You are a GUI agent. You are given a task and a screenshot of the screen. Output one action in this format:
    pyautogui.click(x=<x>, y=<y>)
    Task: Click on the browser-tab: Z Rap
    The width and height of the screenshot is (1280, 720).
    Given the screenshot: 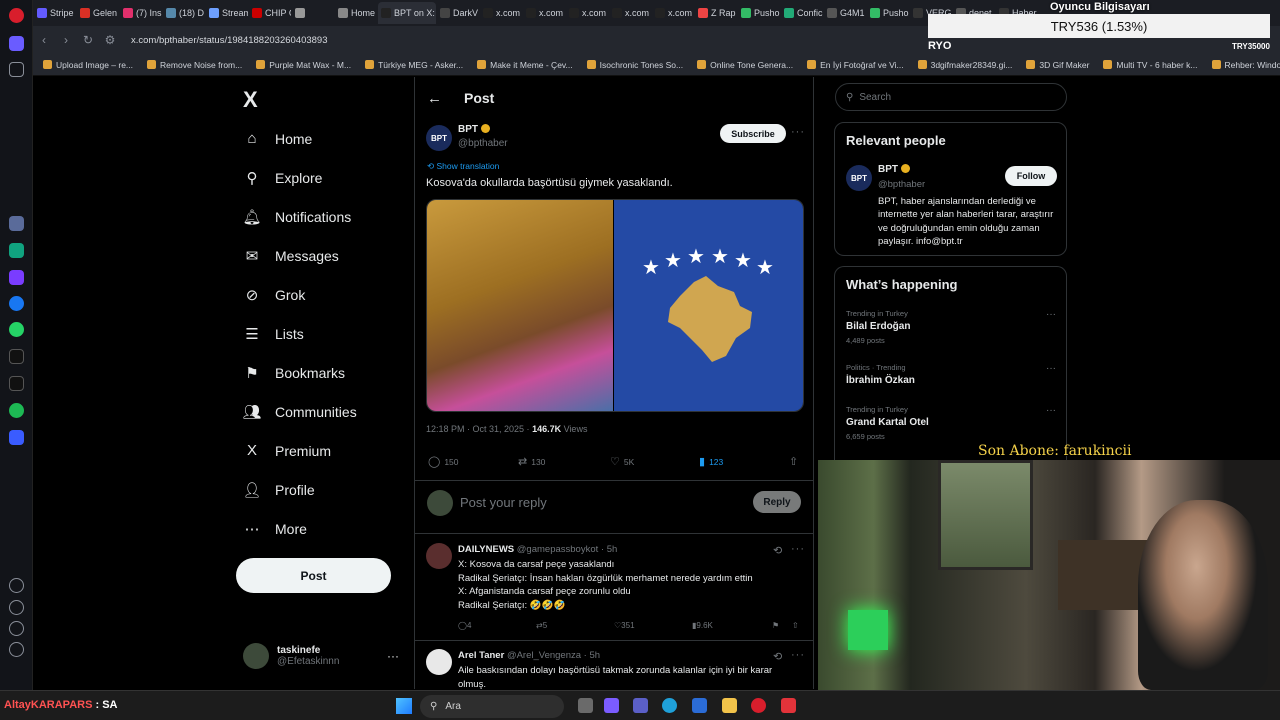 What is the action you would take?
    pyautogui.click(x=716, y=13)
    